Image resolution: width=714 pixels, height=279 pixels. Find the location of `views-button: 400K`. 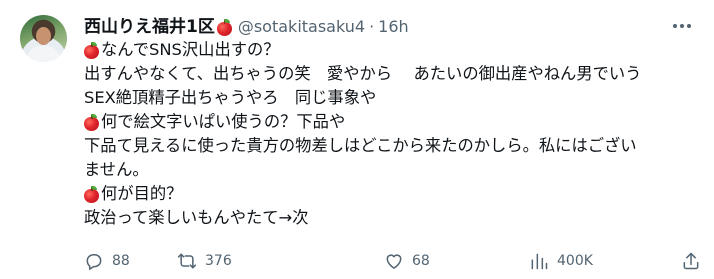

views-button: 400K is located at coordinates (561, 261).